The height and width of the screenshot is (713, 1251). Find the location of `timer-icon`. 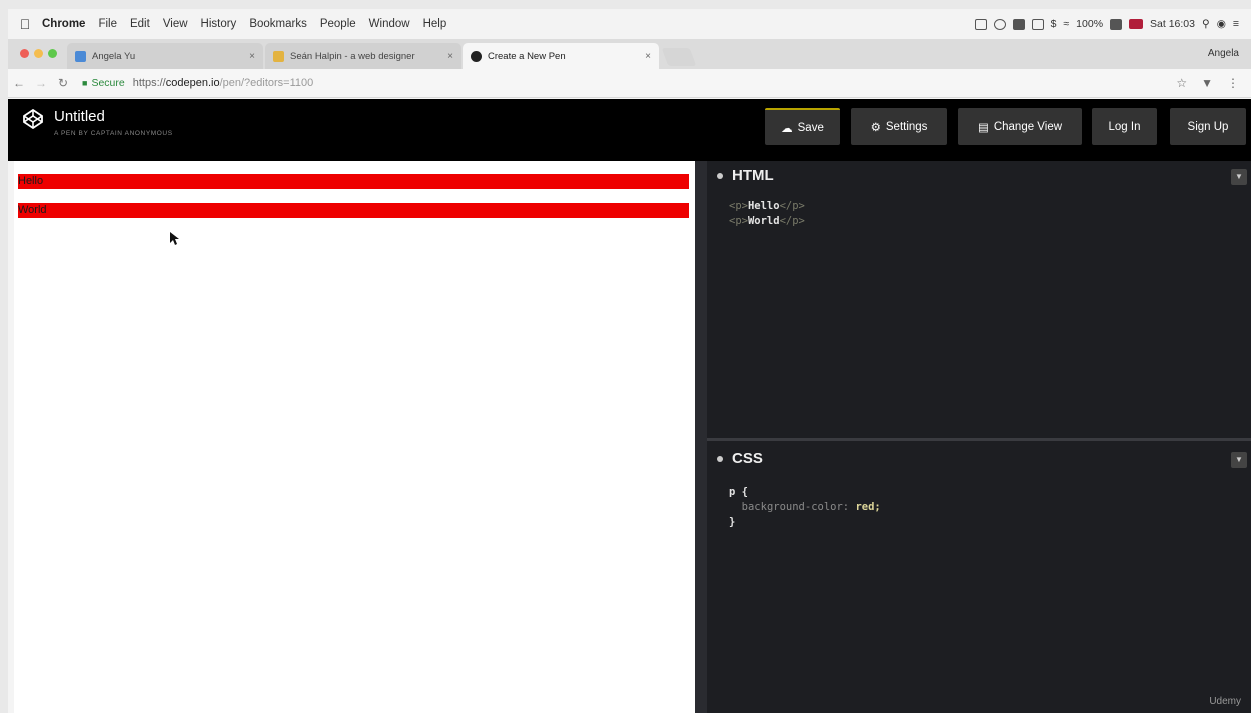

timer-icon is located at coordinates (999, 24).